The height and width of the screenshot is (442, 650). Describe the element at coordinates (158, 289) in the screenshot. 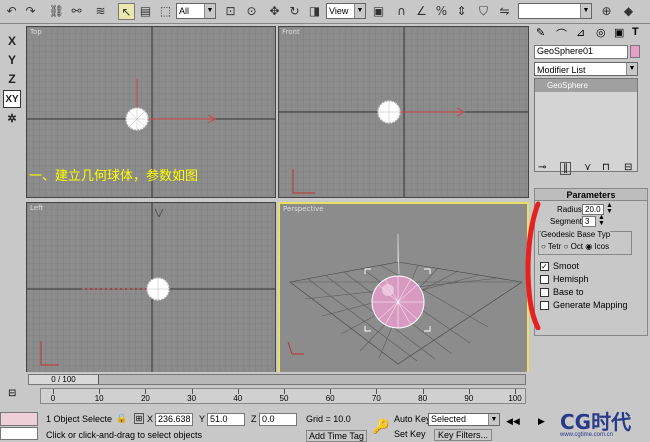

I see `geosphere-left` at that location.